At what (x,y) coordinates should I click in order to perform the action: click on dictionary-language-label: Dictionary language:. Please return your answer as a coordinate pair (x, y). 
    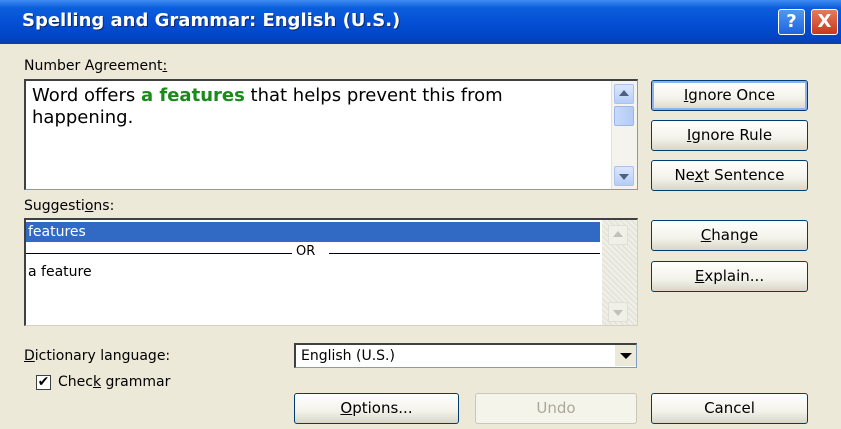
    Looking at the image, I should click on (97, 356).